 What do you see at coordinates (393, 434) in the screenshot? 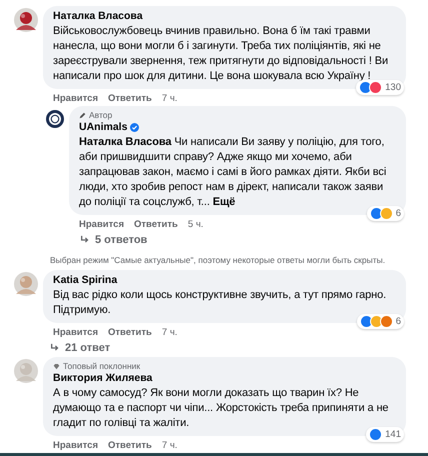
I see `reaction-count: 141` at bounding box center [393, 434].